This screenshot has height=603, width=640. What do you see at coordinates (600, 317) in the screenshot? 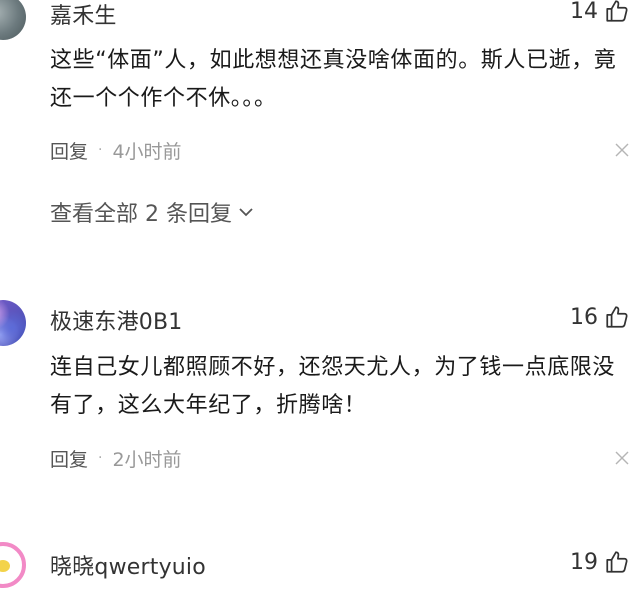
I see `like-button: 16` at bounding box center [600, 317].